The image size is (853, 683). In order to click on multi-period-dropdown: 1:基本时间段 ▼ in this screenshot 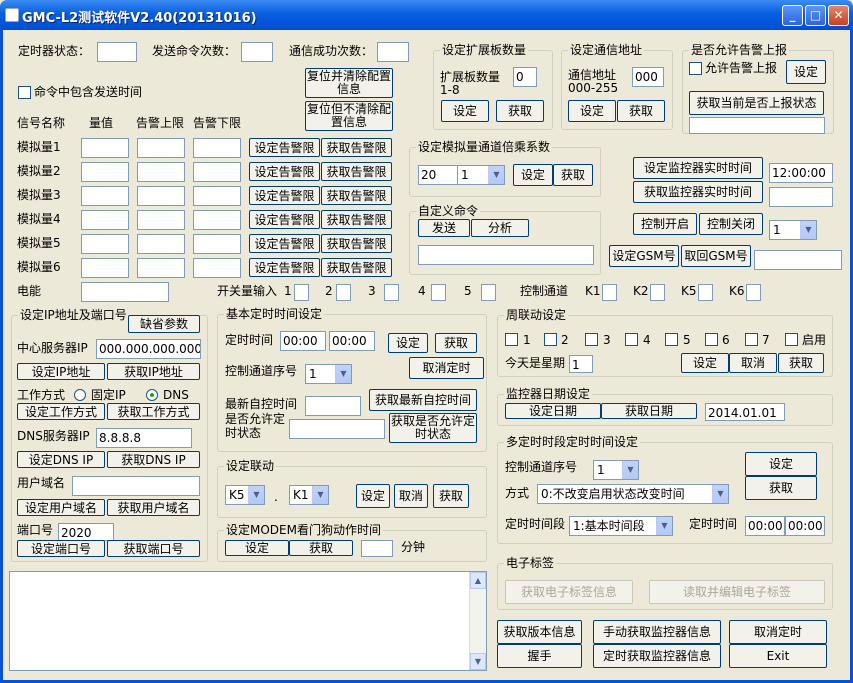, I will do `click(621, 526)`.